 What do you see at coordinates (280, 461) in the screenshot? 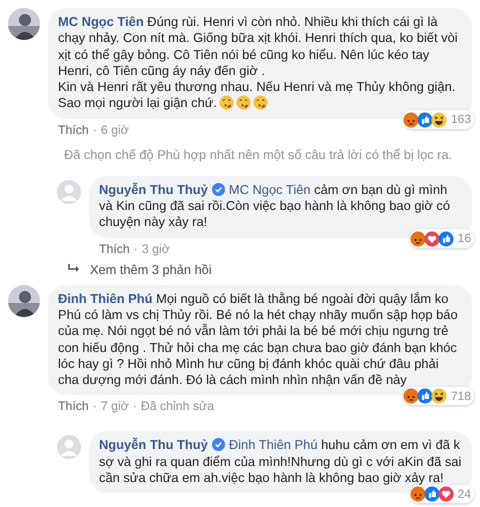
I see `comment-text: Nguyễn Thu Thuỷ Đinh Thiên Phú huhu cảm ơn em vì đã k sợ và ghi ra quan điểm của mình!Nhưng dù gì c với aKin đã sai cần sửa chữa em ah.việc bạo hành là không bao giờ xảy ra!` at bounding box center [280, 461].